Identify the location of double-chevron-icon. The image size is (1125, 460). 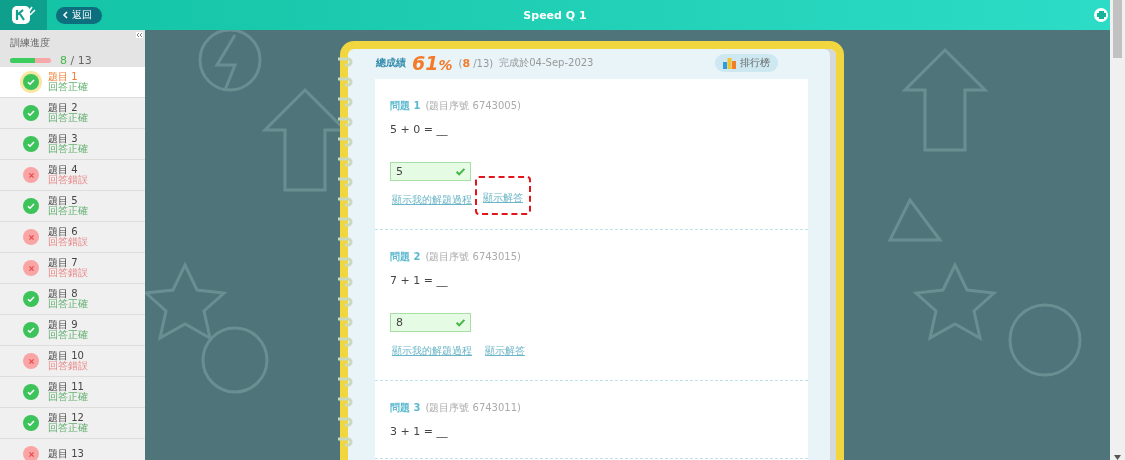
(139, 35).